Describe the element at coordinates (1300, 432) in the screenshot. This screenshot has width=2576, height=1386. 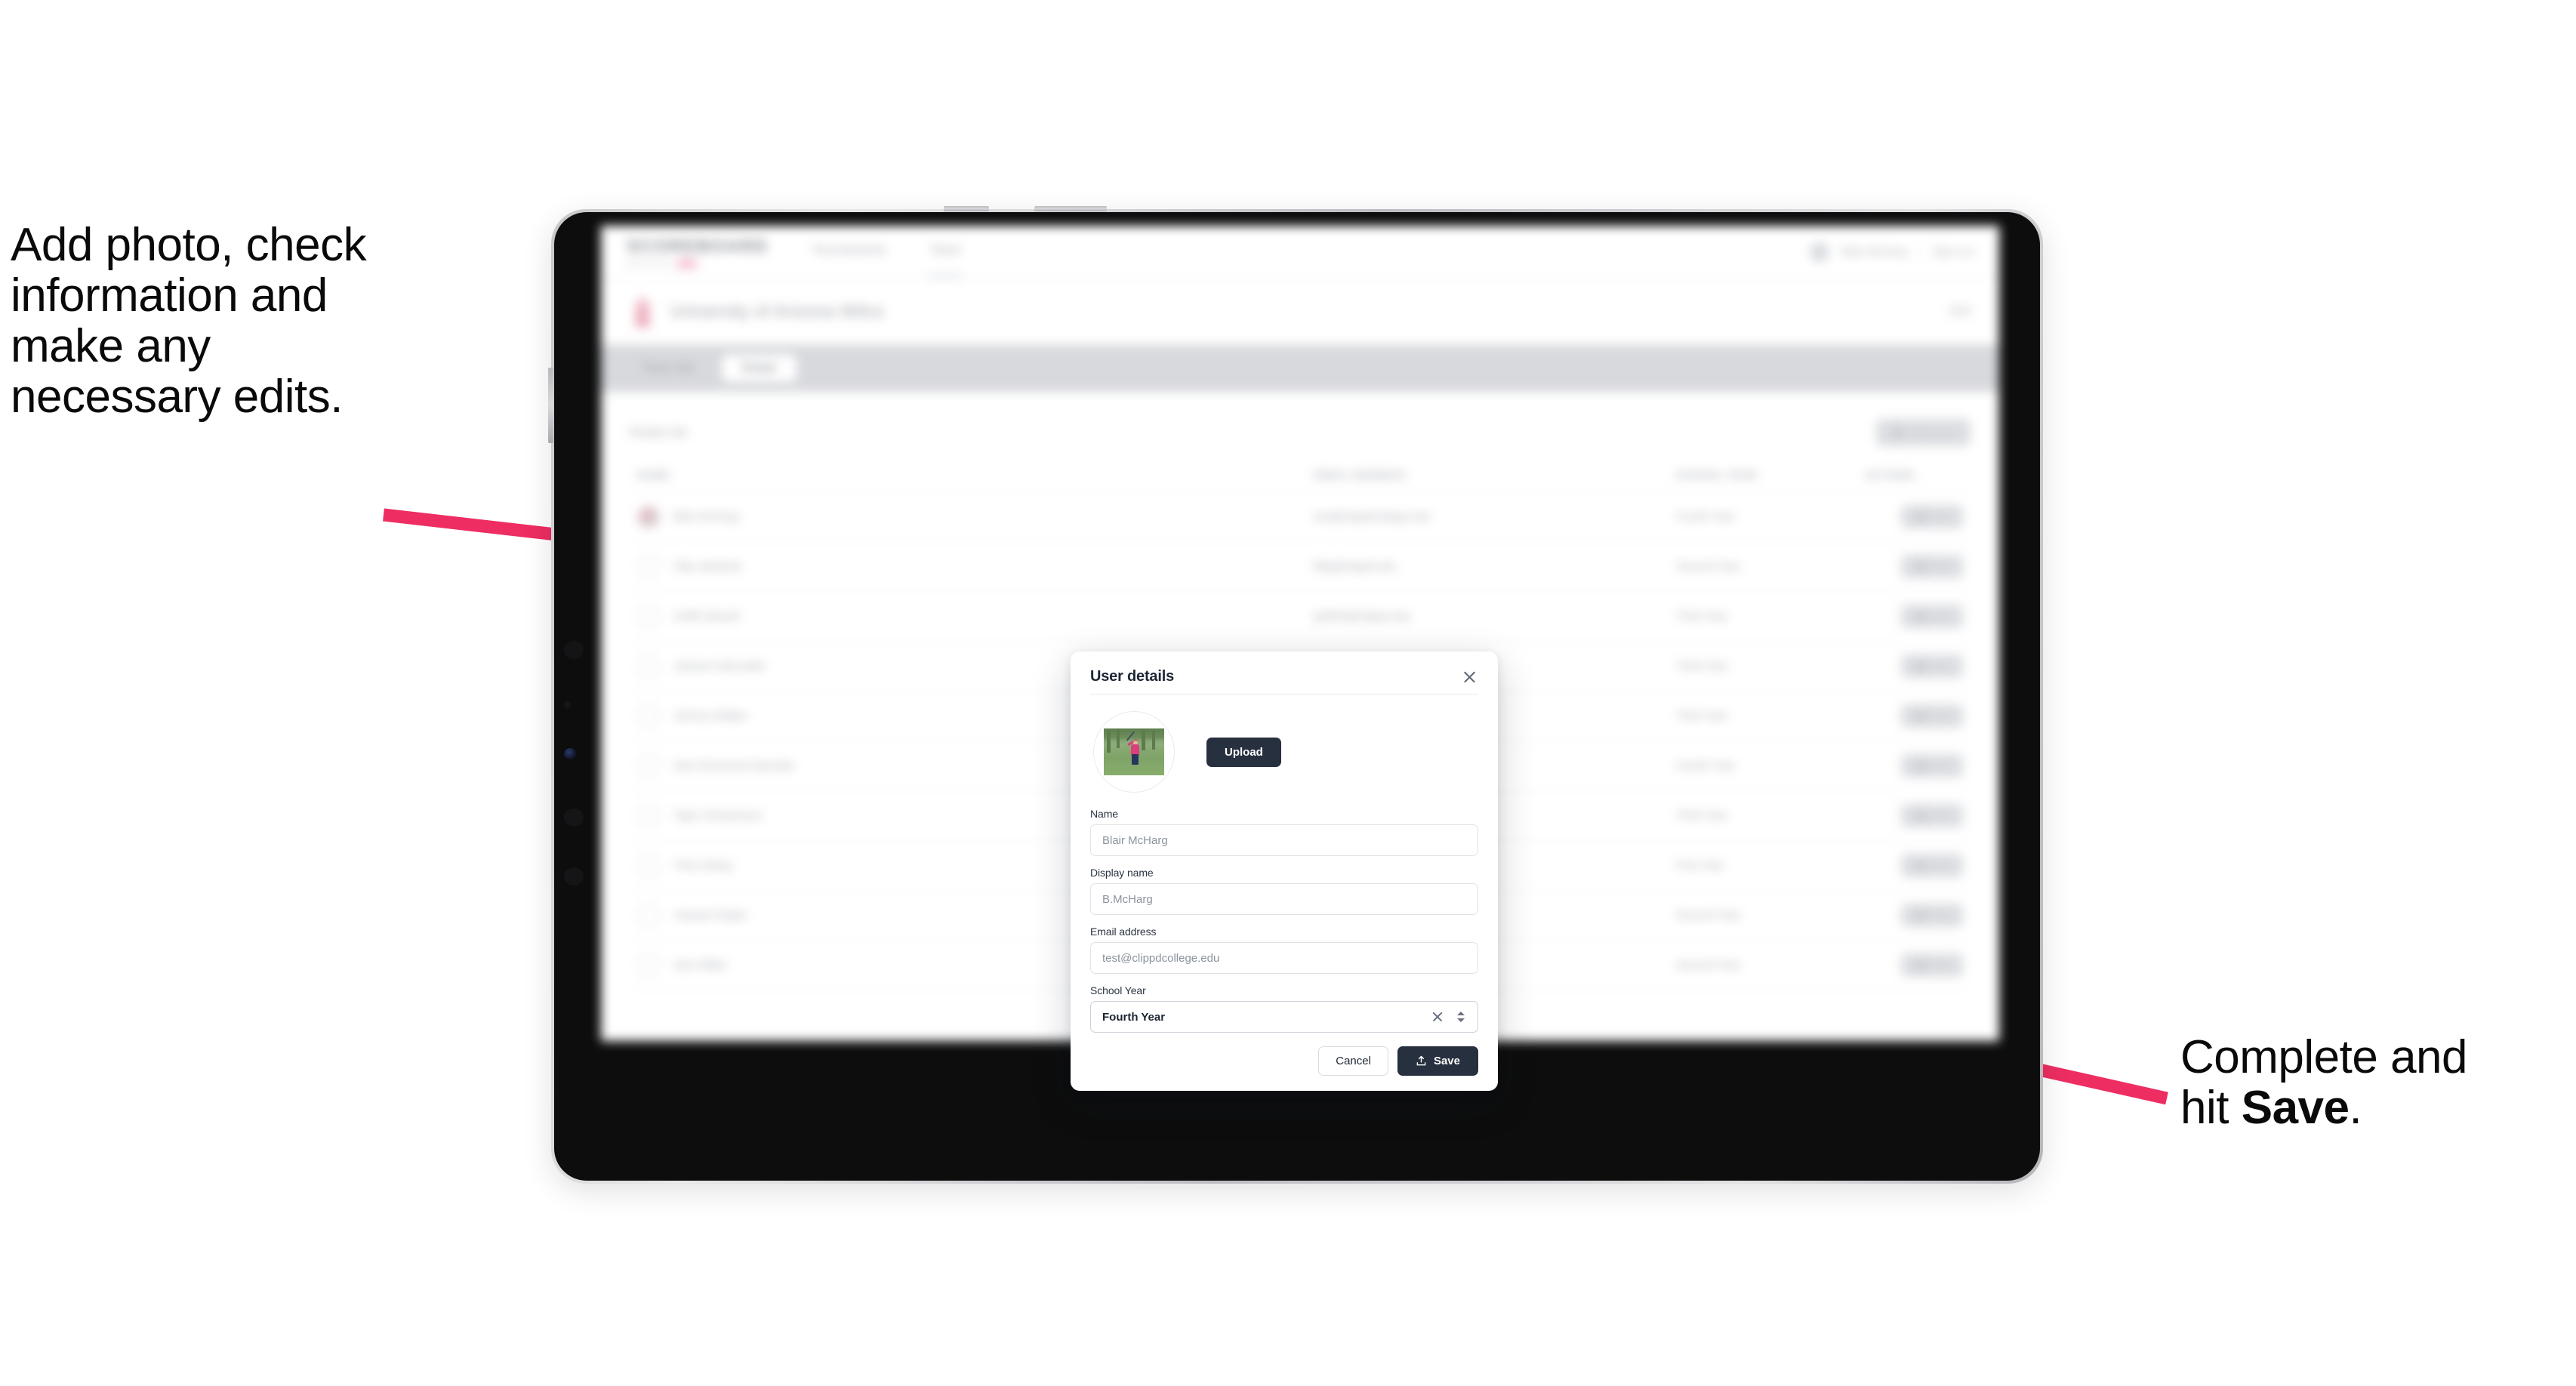
I see `content-topbar: Roster list Add User` at that location.